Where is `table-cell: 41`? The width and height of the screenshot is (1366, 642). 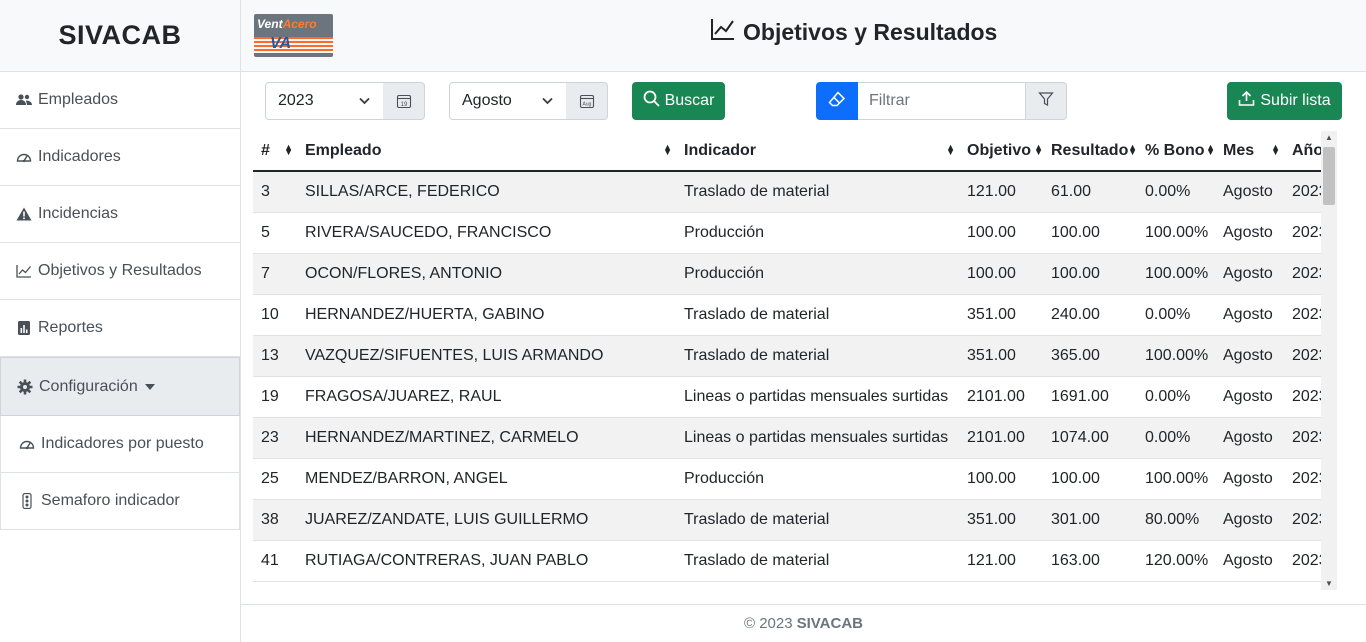
table-cell: 41 is located at coordinates (275, 561).